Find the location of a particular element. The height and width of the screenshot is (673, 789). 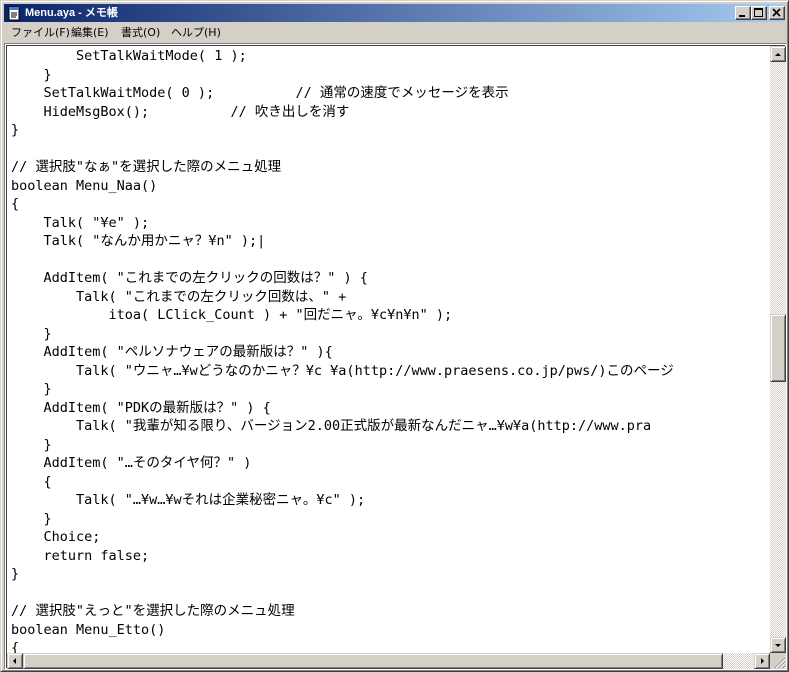

arrow-up-icon is located at coordinates (778, 54).